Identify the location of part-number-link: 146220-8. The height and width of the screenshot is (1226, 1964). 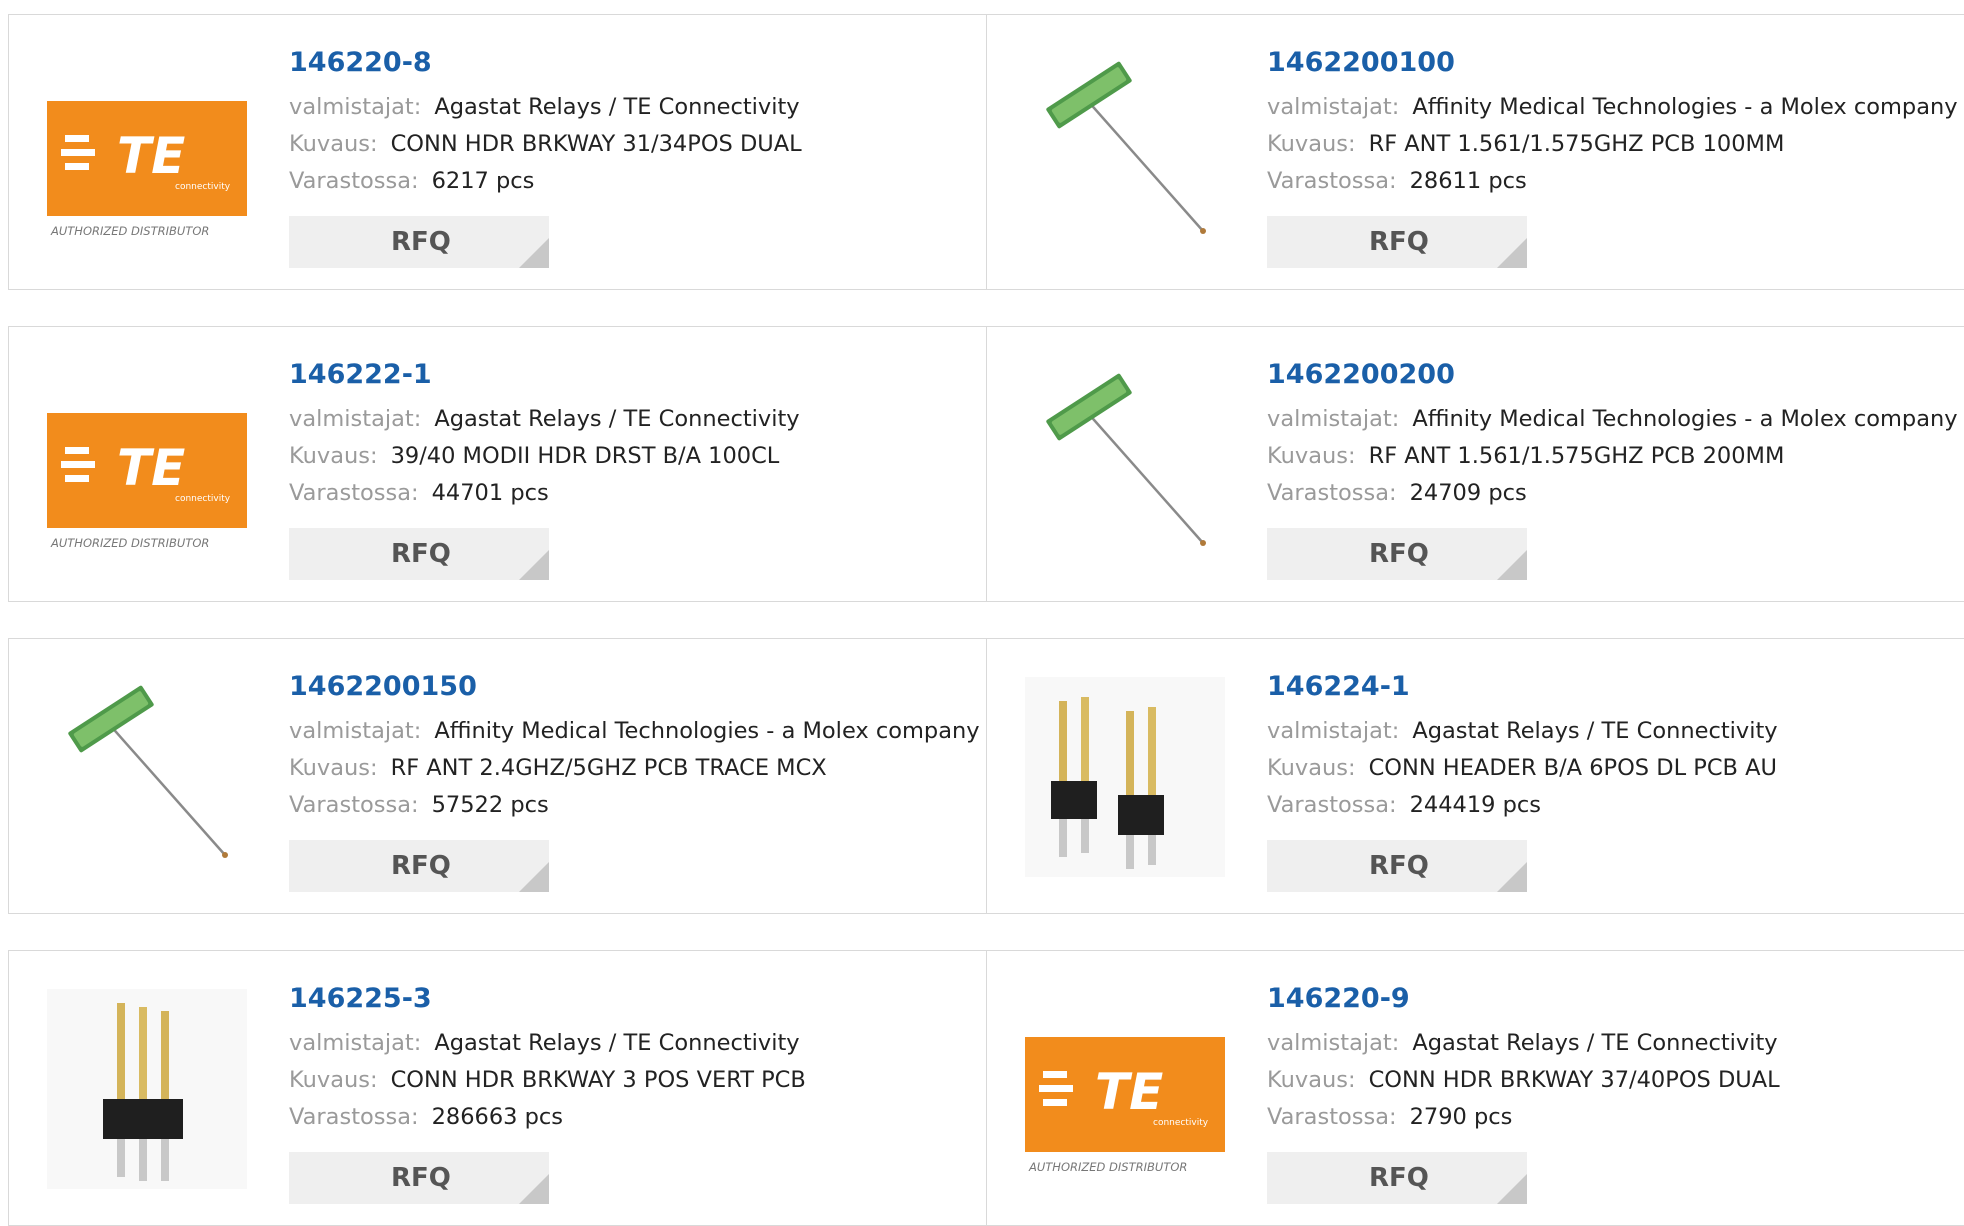
(637, 63).